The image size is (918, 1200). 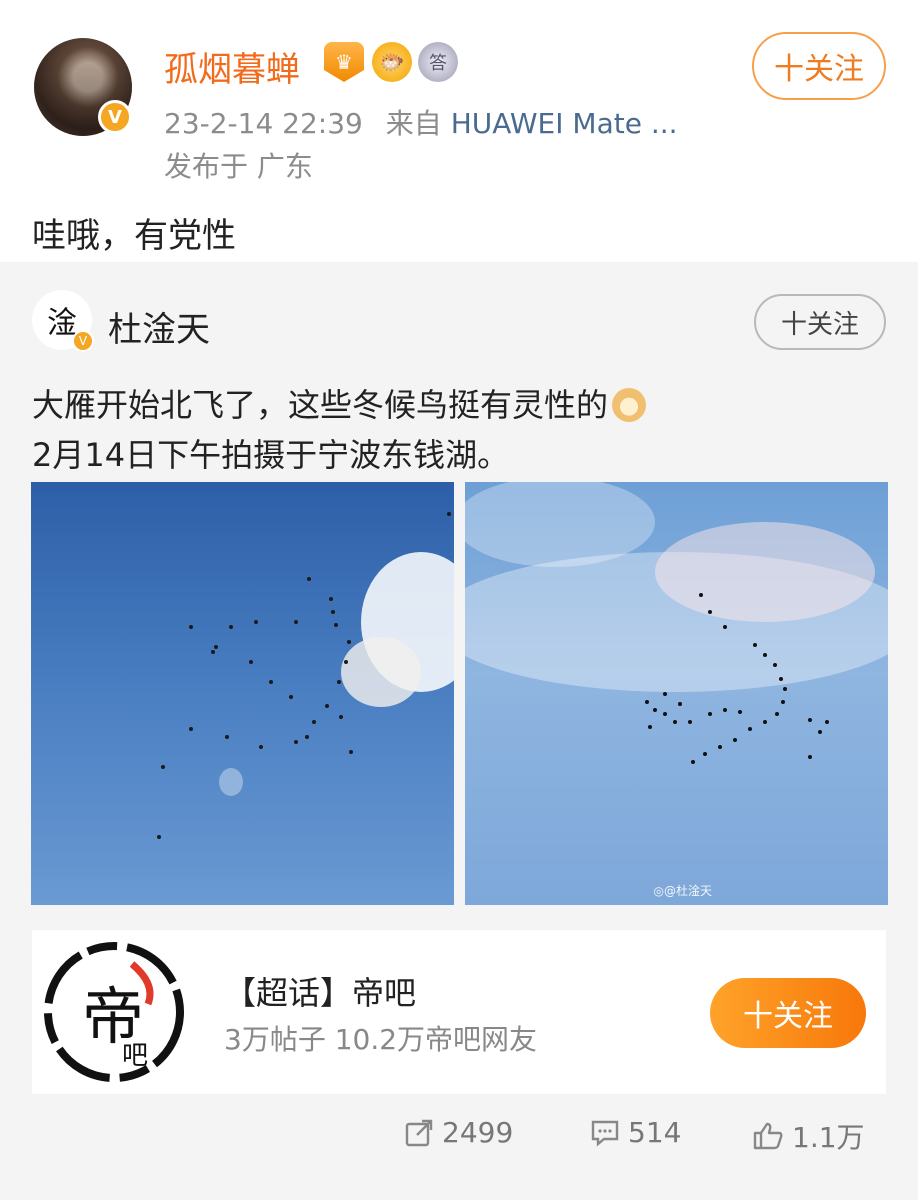 I want to click on comment-action: 514, so click(x=635, y=1132).